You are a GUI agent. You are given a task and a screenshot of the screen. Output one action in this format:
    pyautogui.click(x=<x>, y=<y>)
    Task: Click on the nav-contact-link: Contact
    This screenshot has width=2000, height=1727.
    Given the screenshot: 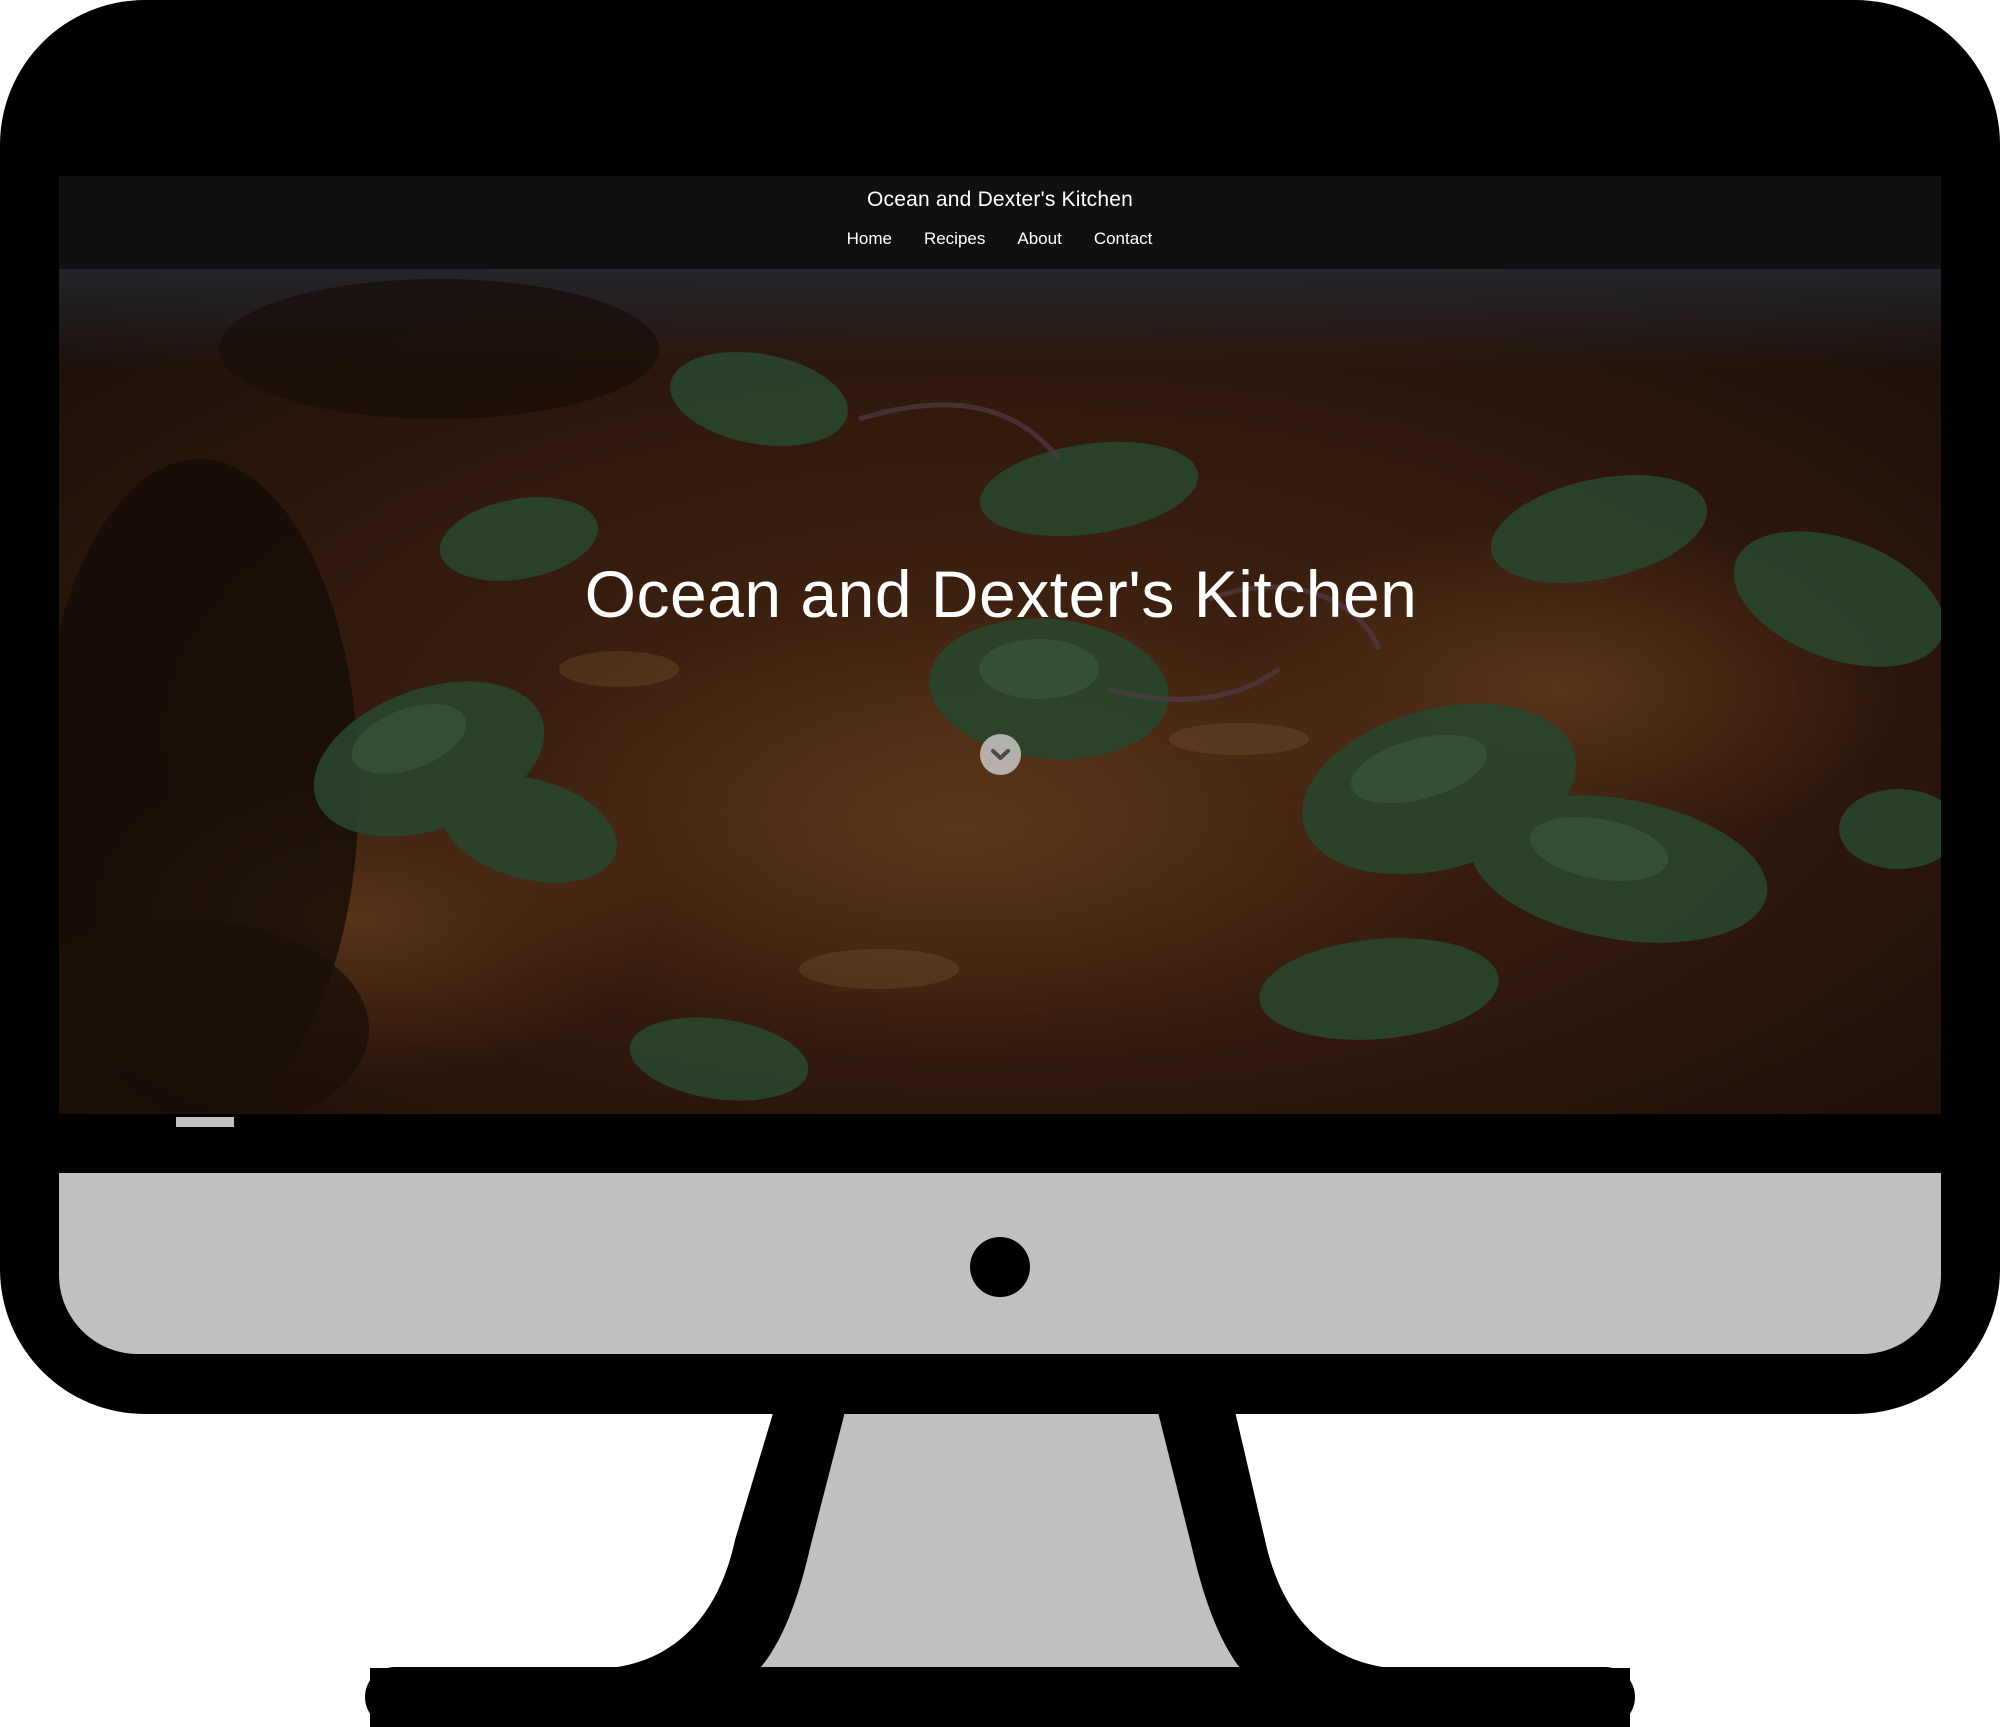 What is the action you would take?
    pyautogui.click(x=1123, y=239)
    